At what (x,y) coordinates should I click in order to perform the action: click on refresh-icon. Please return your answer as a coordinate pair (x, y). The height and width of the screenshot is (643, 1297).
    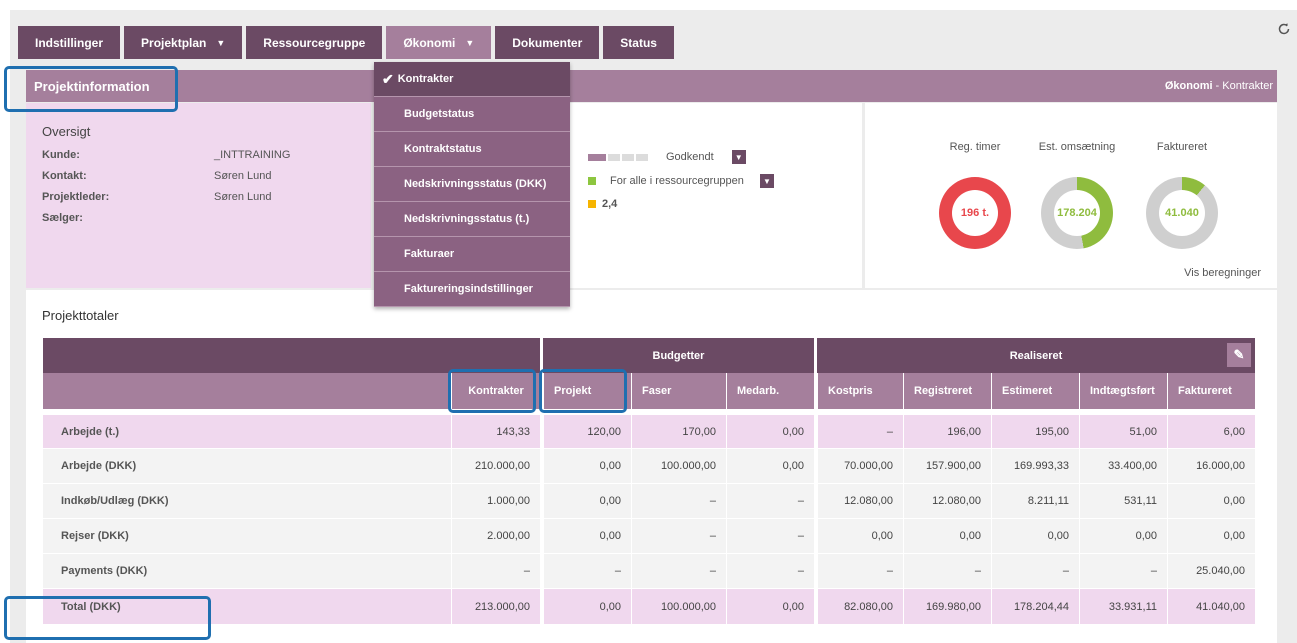
    Looking at the image, I should click on (1284, 29).